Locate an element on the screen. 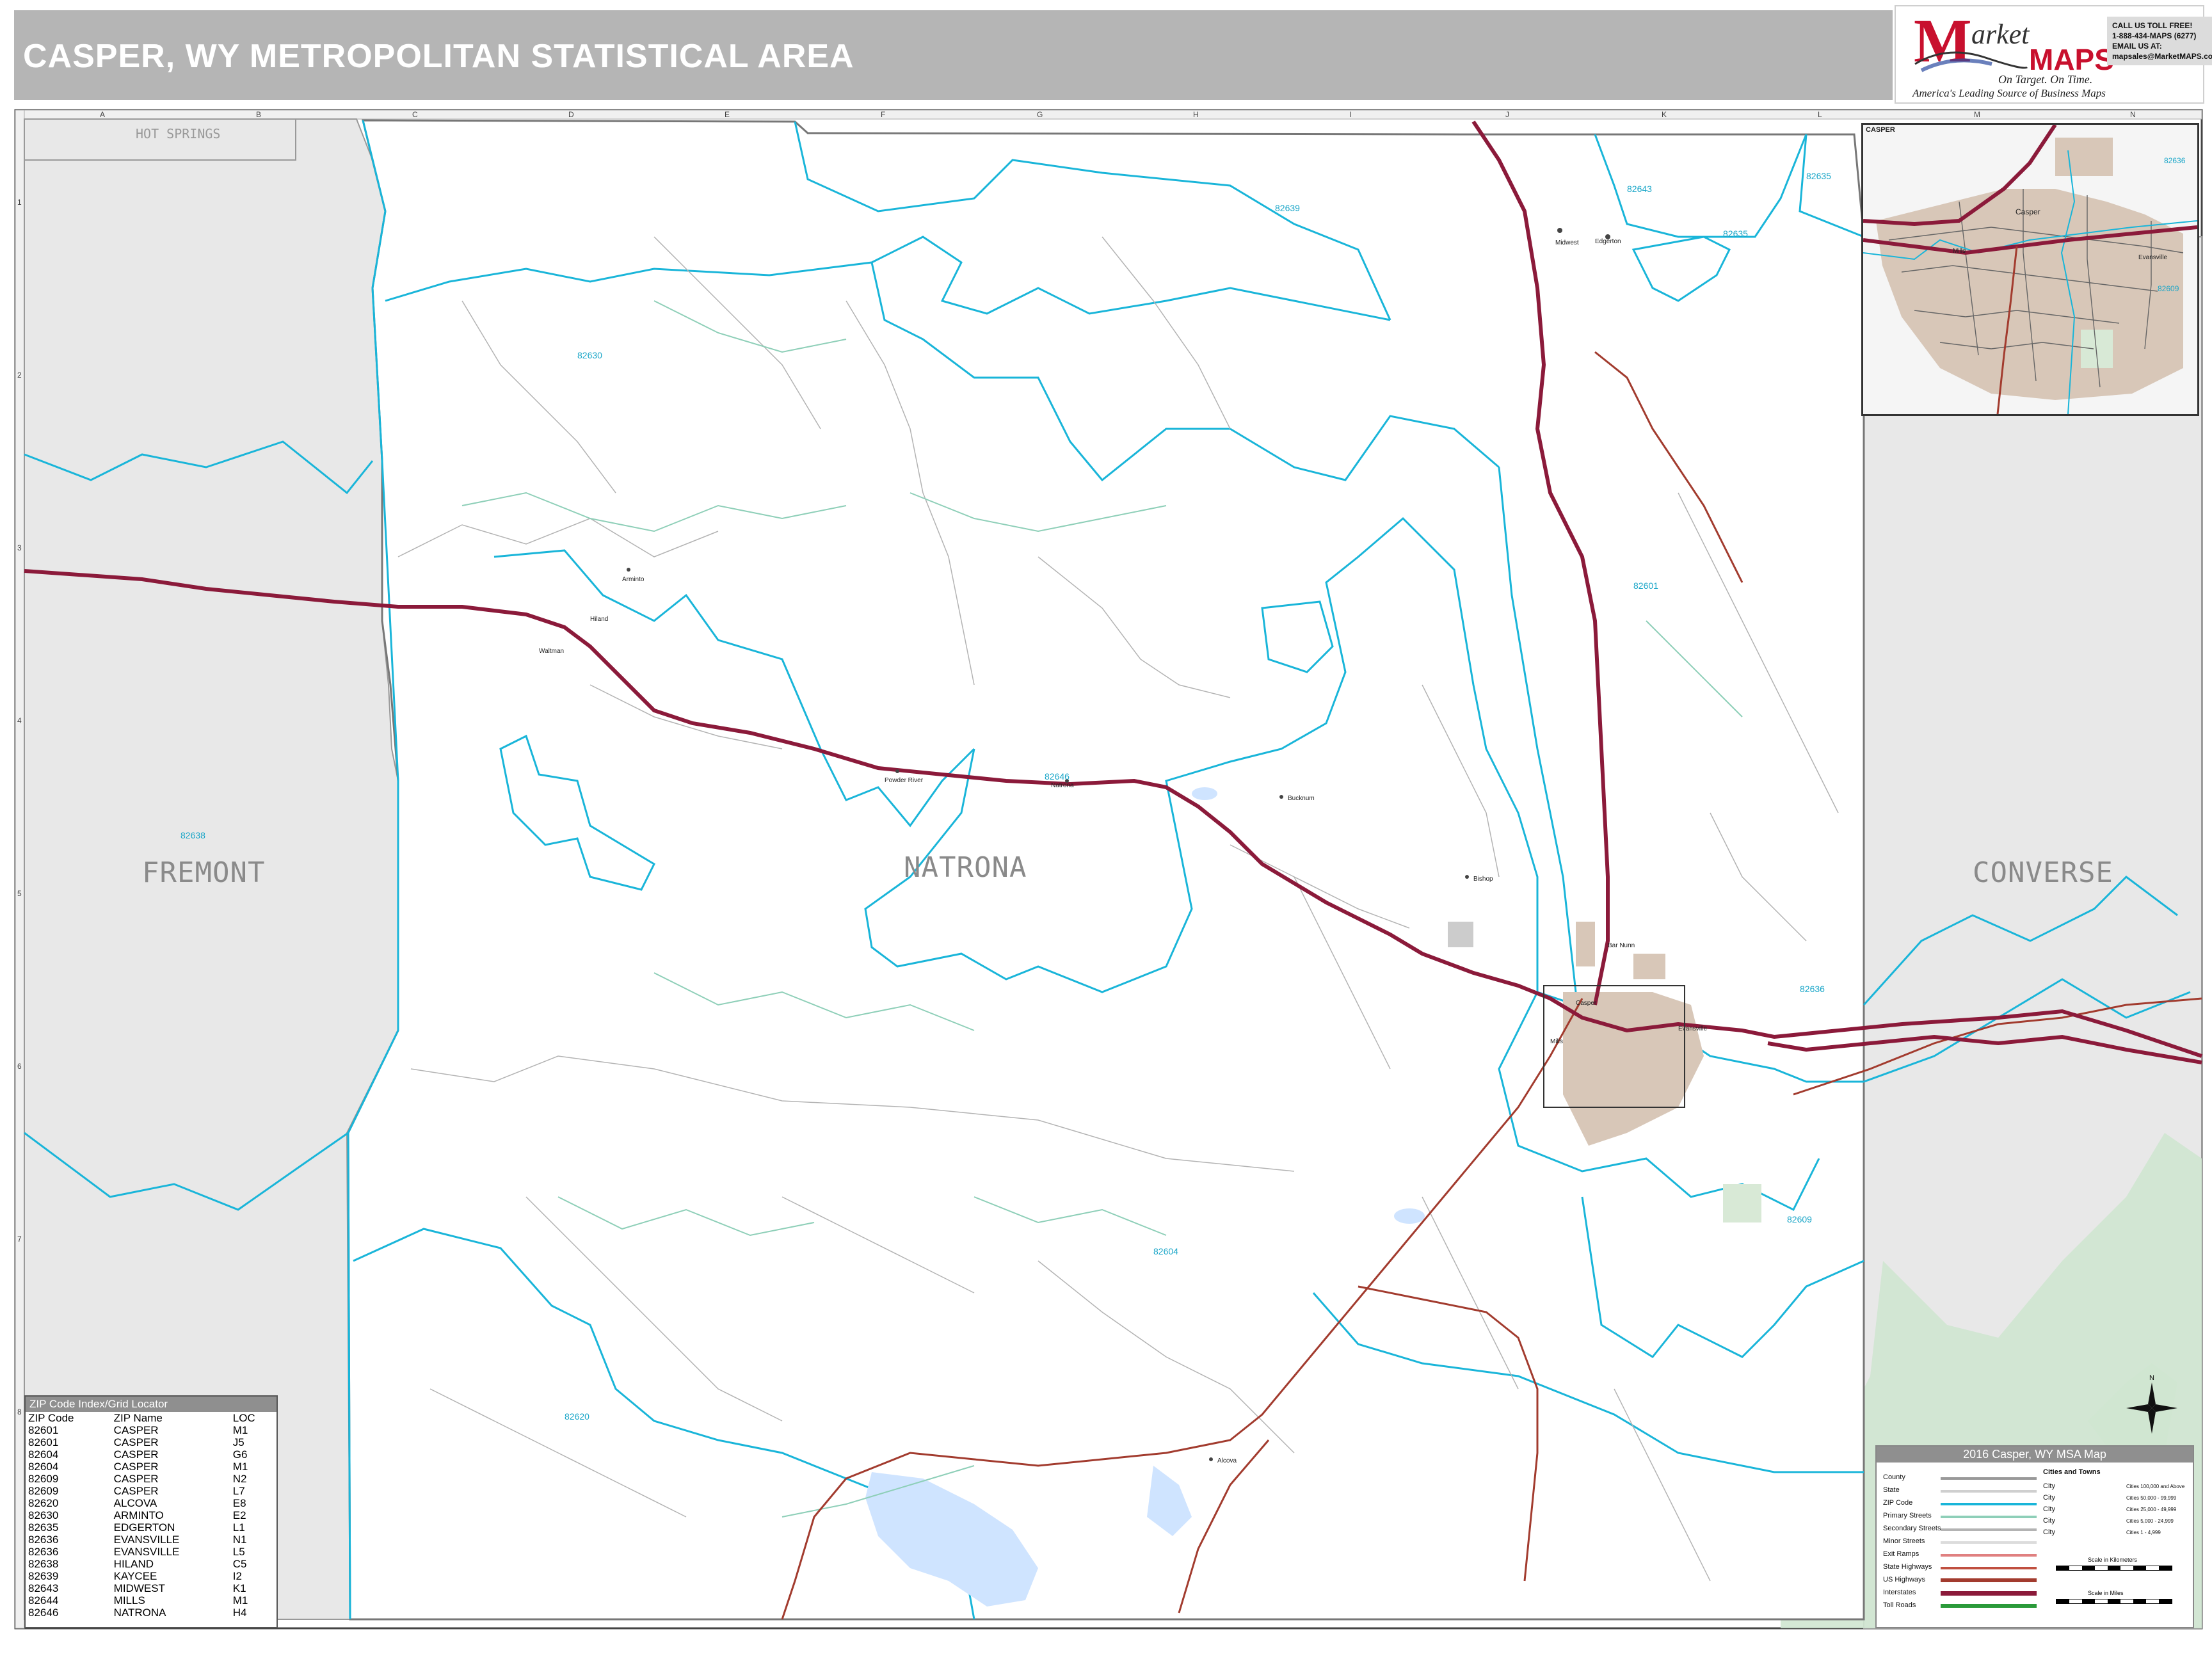  zip-label-82636: 82636 is located at coordinates (1812, 989).